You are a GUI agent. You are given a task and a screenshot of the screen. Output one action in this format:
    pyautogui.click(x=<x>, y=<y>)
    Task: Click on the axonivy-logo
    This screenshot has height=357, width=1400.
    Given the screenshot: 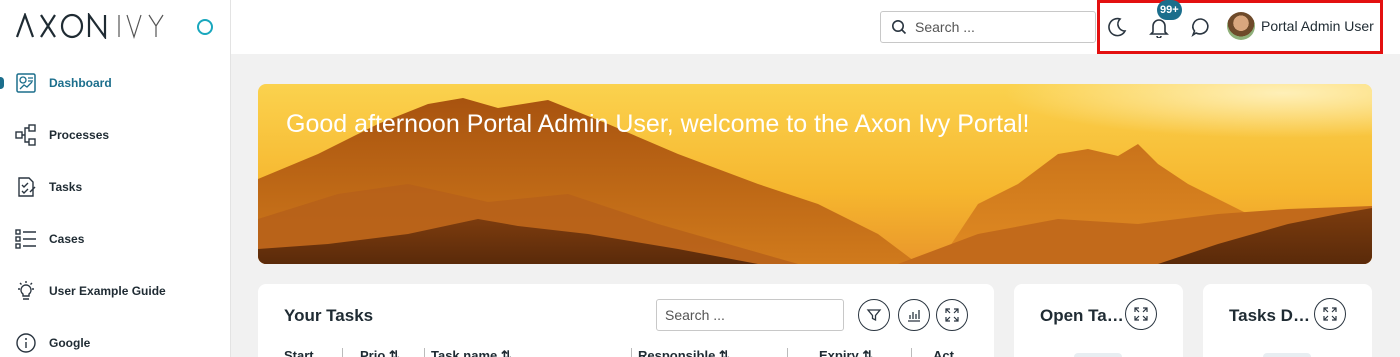 What is the action you would take?
    pyautogui.click(x=91, y=26)
    